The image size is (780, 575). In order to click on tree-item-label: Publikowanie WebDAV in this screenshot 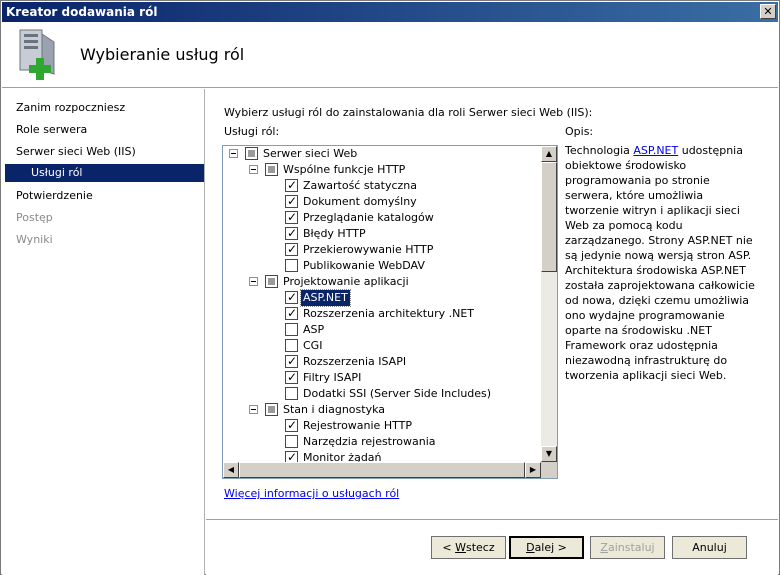, I will do `click(364, 266)`.